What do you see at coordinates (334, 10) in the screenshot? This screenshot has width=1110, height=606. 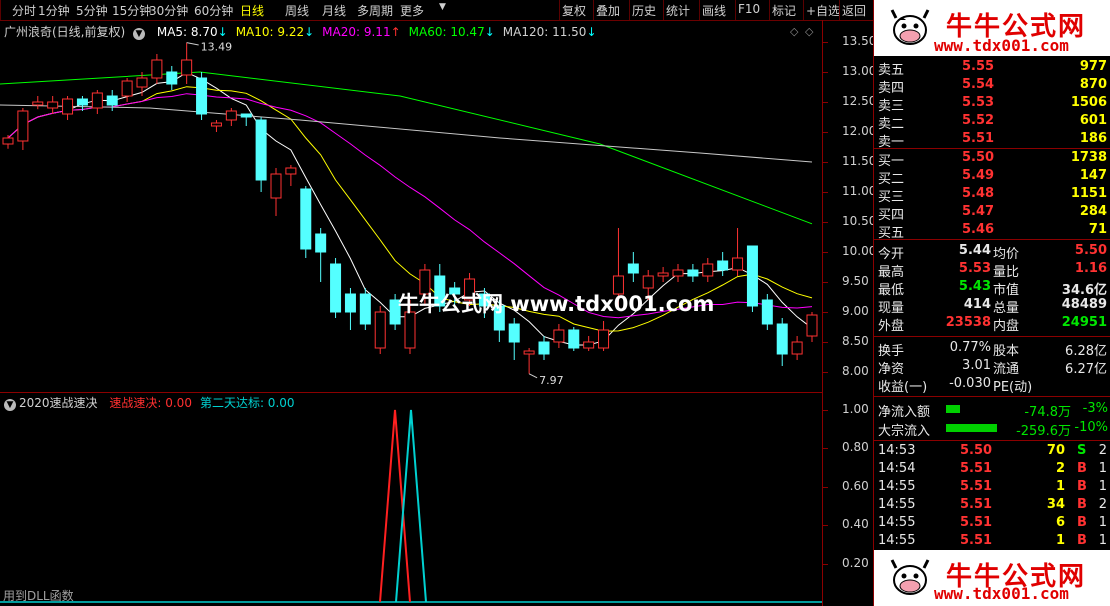 I see `timeframe-tab: 月线` at bounding box center [334, 10].